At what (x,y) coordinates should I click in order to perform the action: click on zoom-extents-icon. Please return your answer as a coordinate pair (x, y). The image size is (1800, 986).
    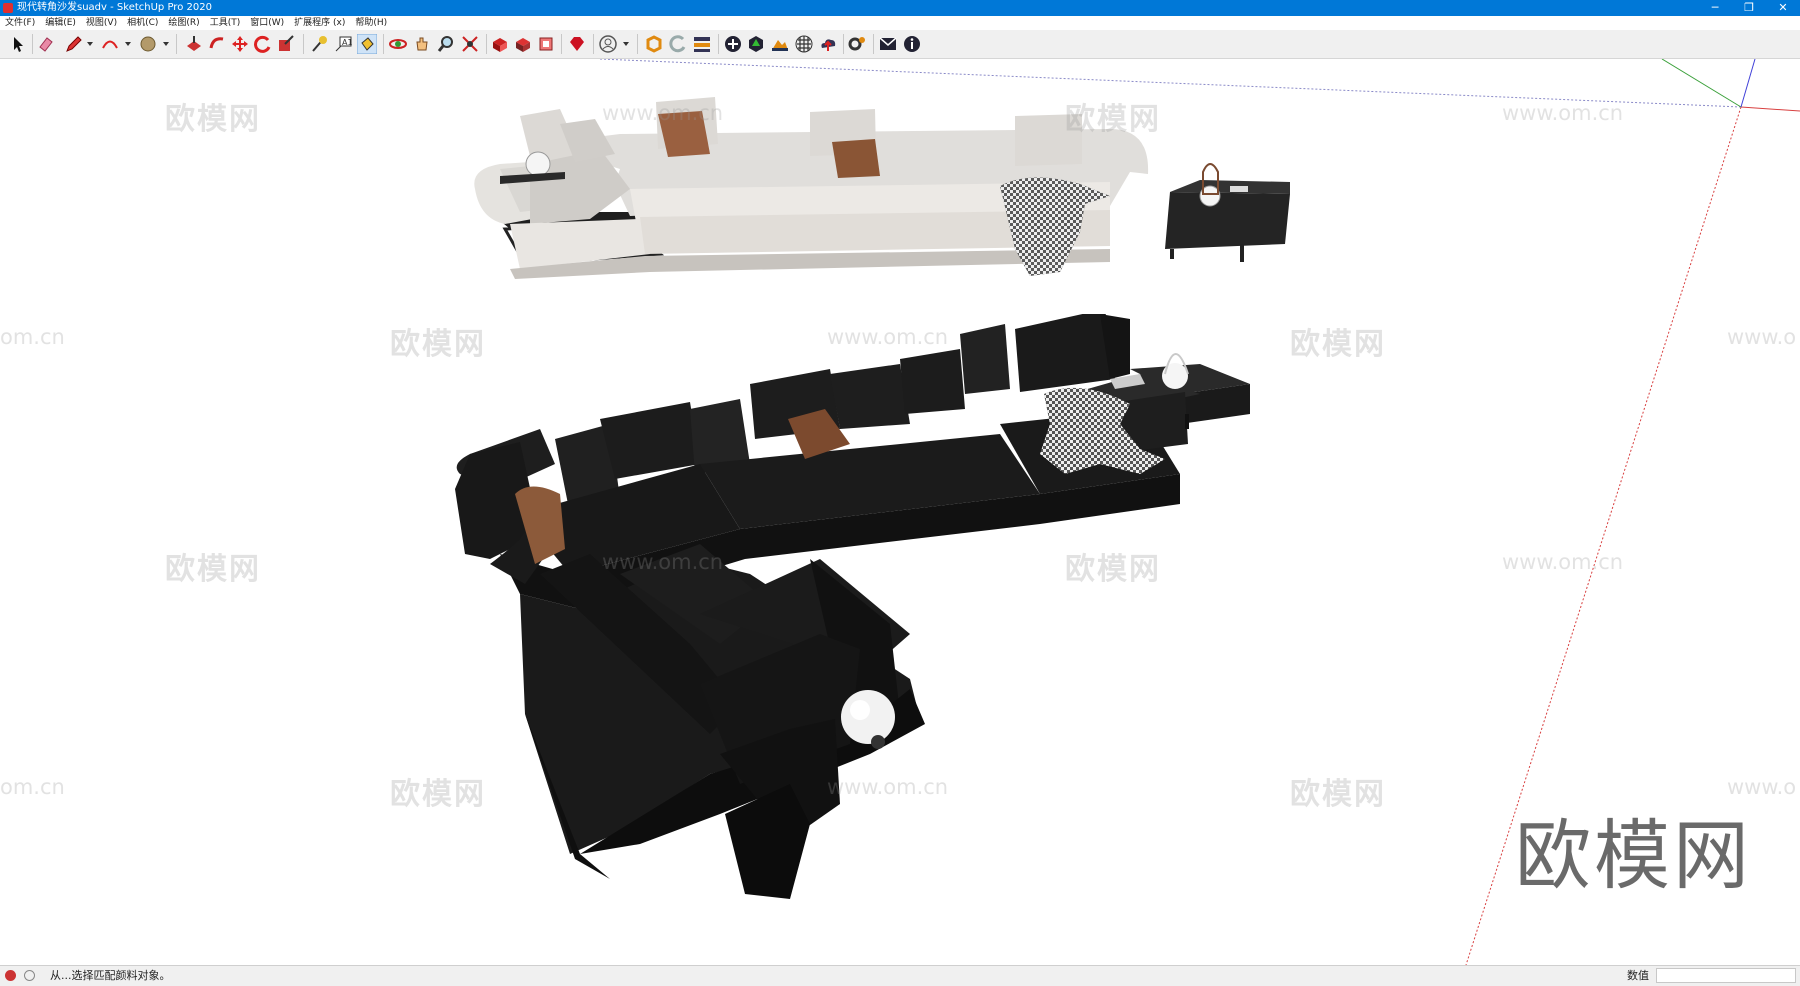
    Looking at the image, I should click on (470, 44).